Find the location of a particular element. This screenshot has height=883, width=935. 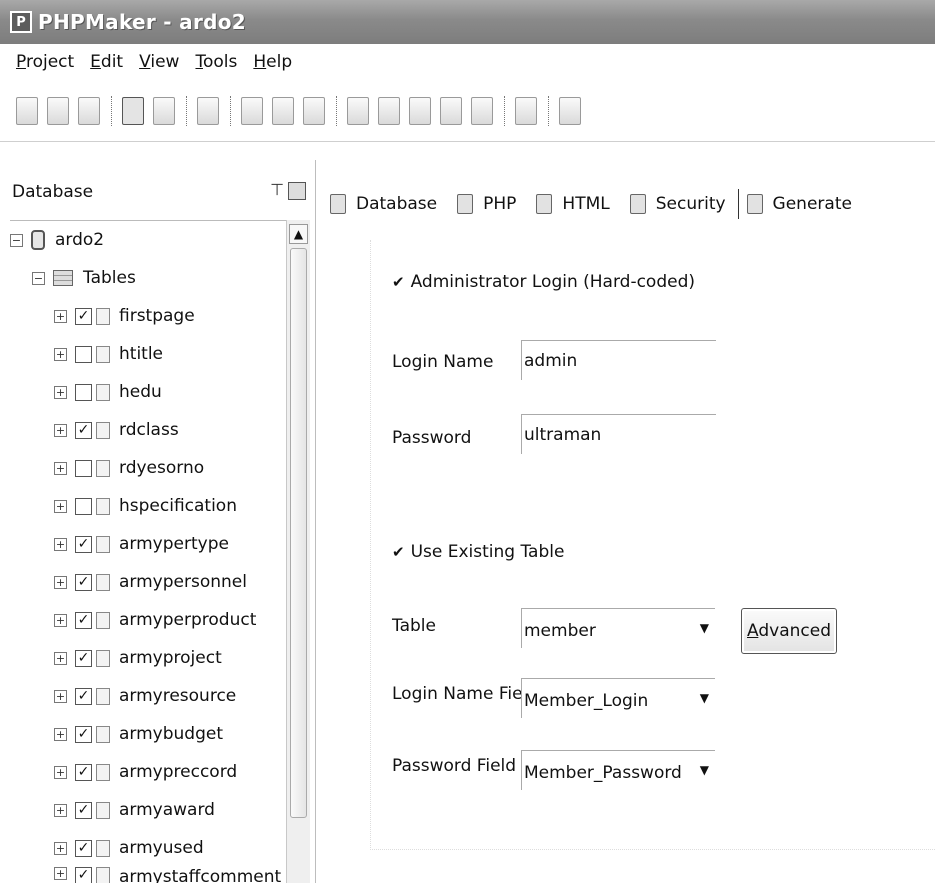

menu-help: Help is located at coordinates (272, 62).